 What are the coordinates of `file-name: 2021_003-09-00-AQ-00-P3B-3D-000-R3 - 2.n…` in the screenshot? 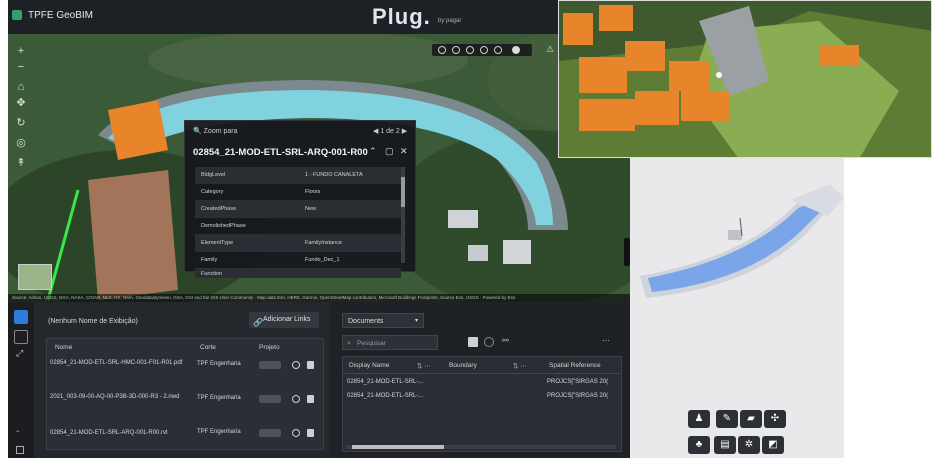 It's located at (115, 397).